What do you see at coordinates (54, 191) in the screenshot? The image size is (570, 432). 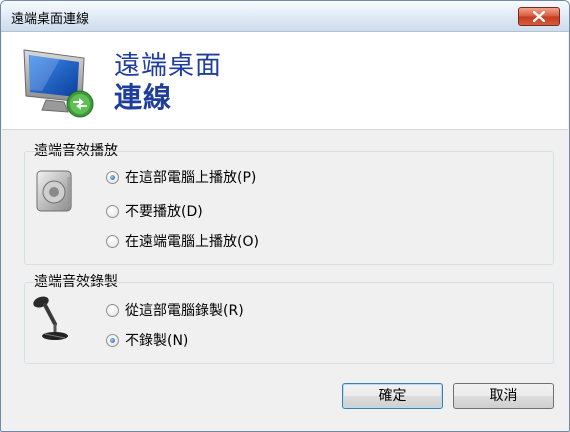 I see `speaker-icon` at bounding box center [54, 191].